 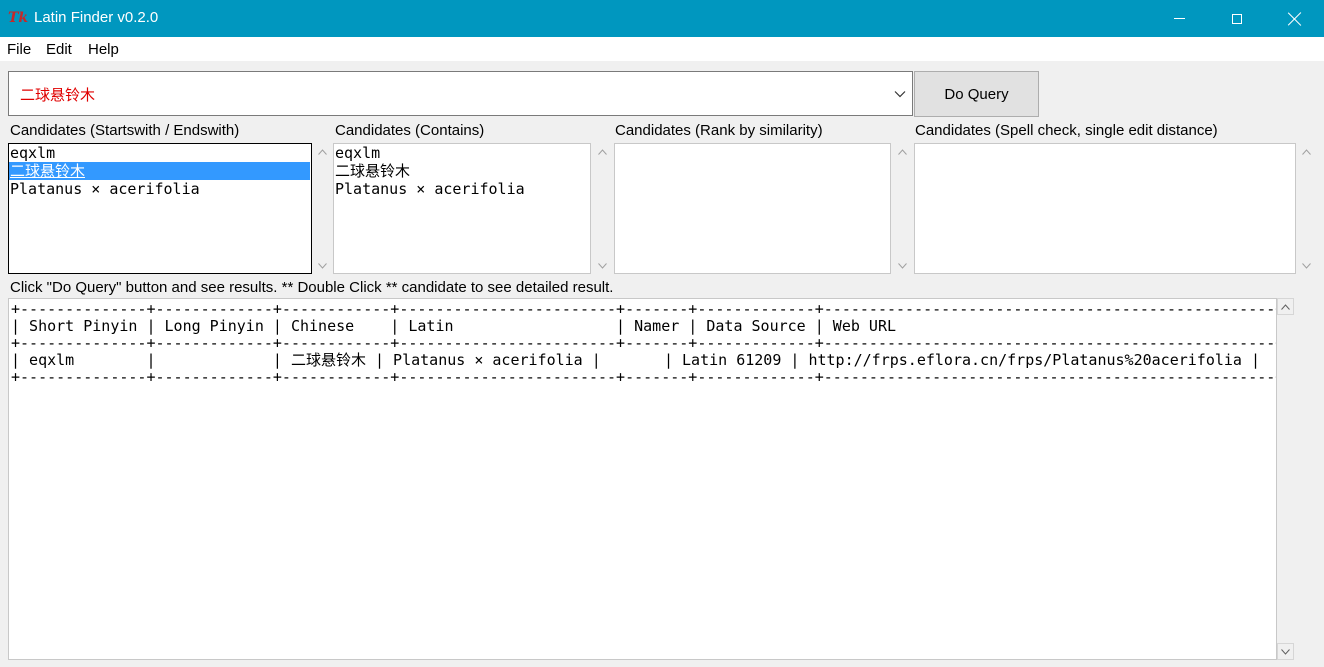 I want to click on panel-label-similarity: Candidates (Rank by similarity), so click(x=719, y=130).